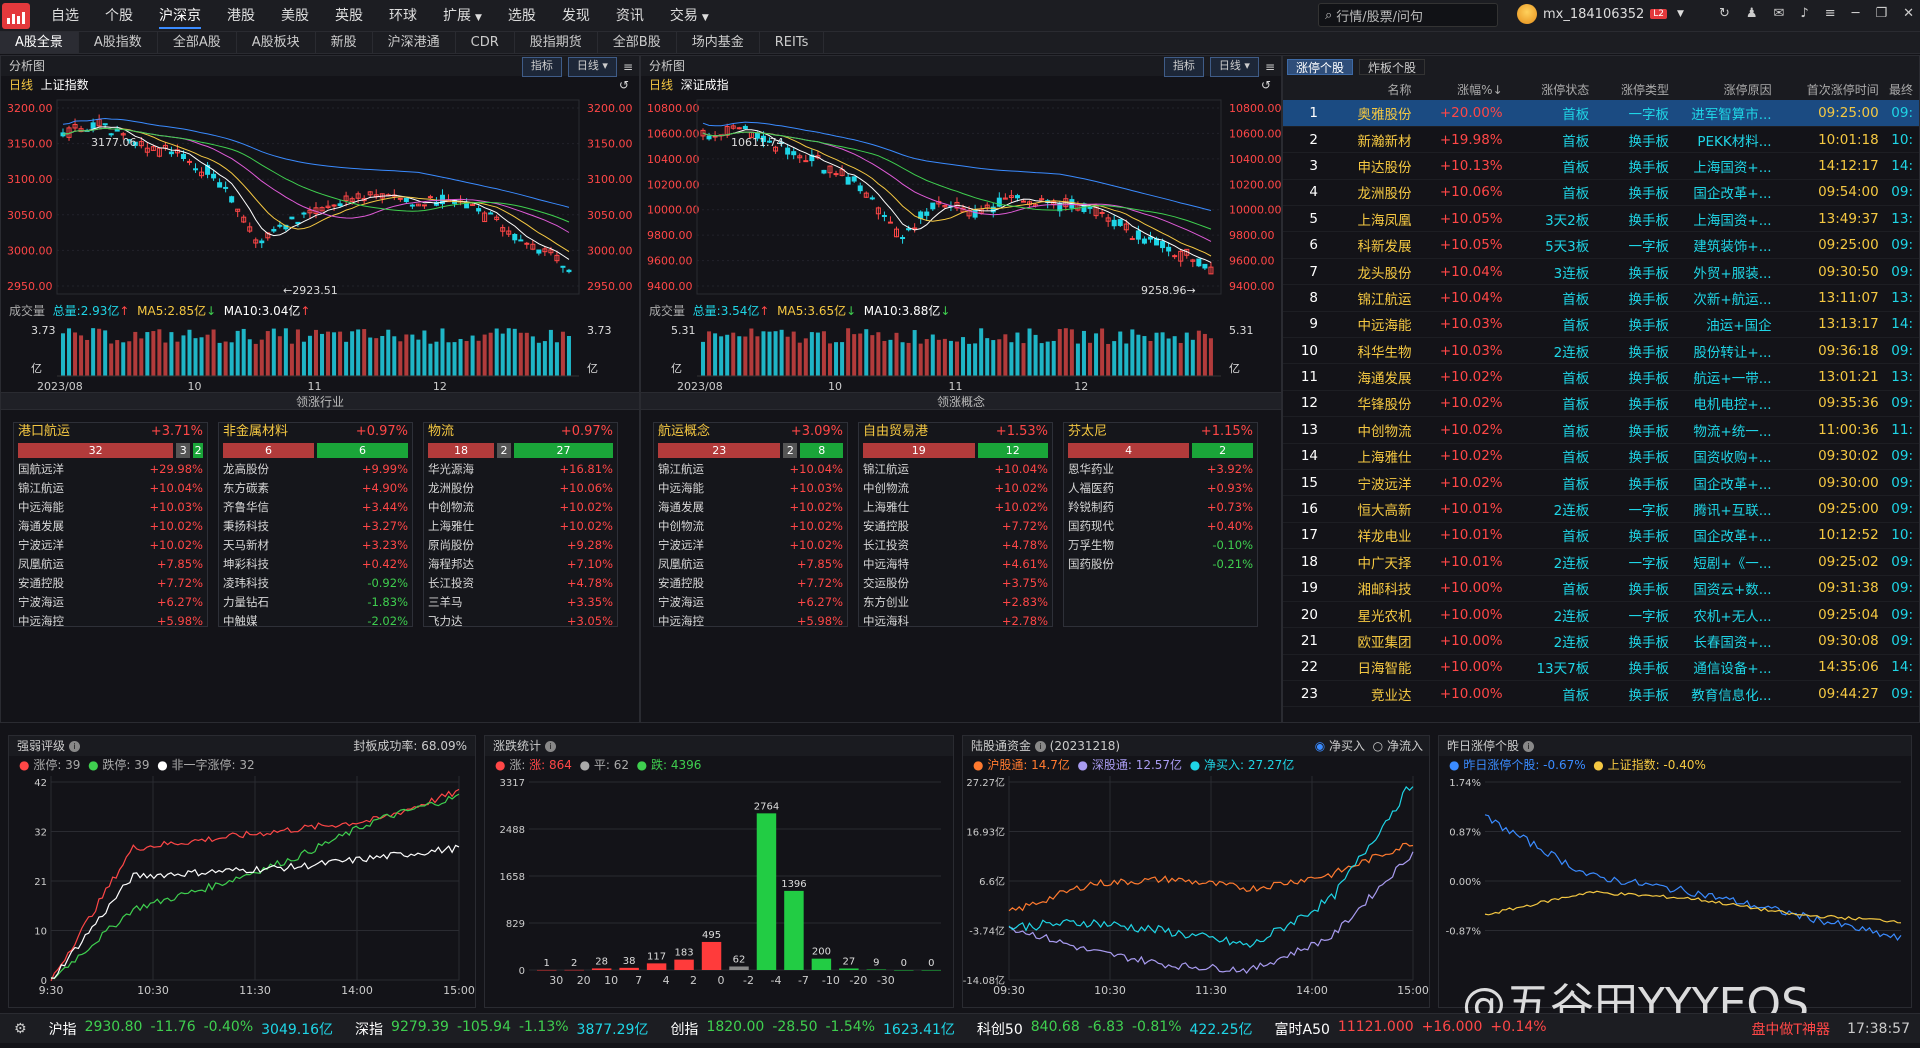  I want to click on sector-name: 自由贸易港, so click(895, 432).